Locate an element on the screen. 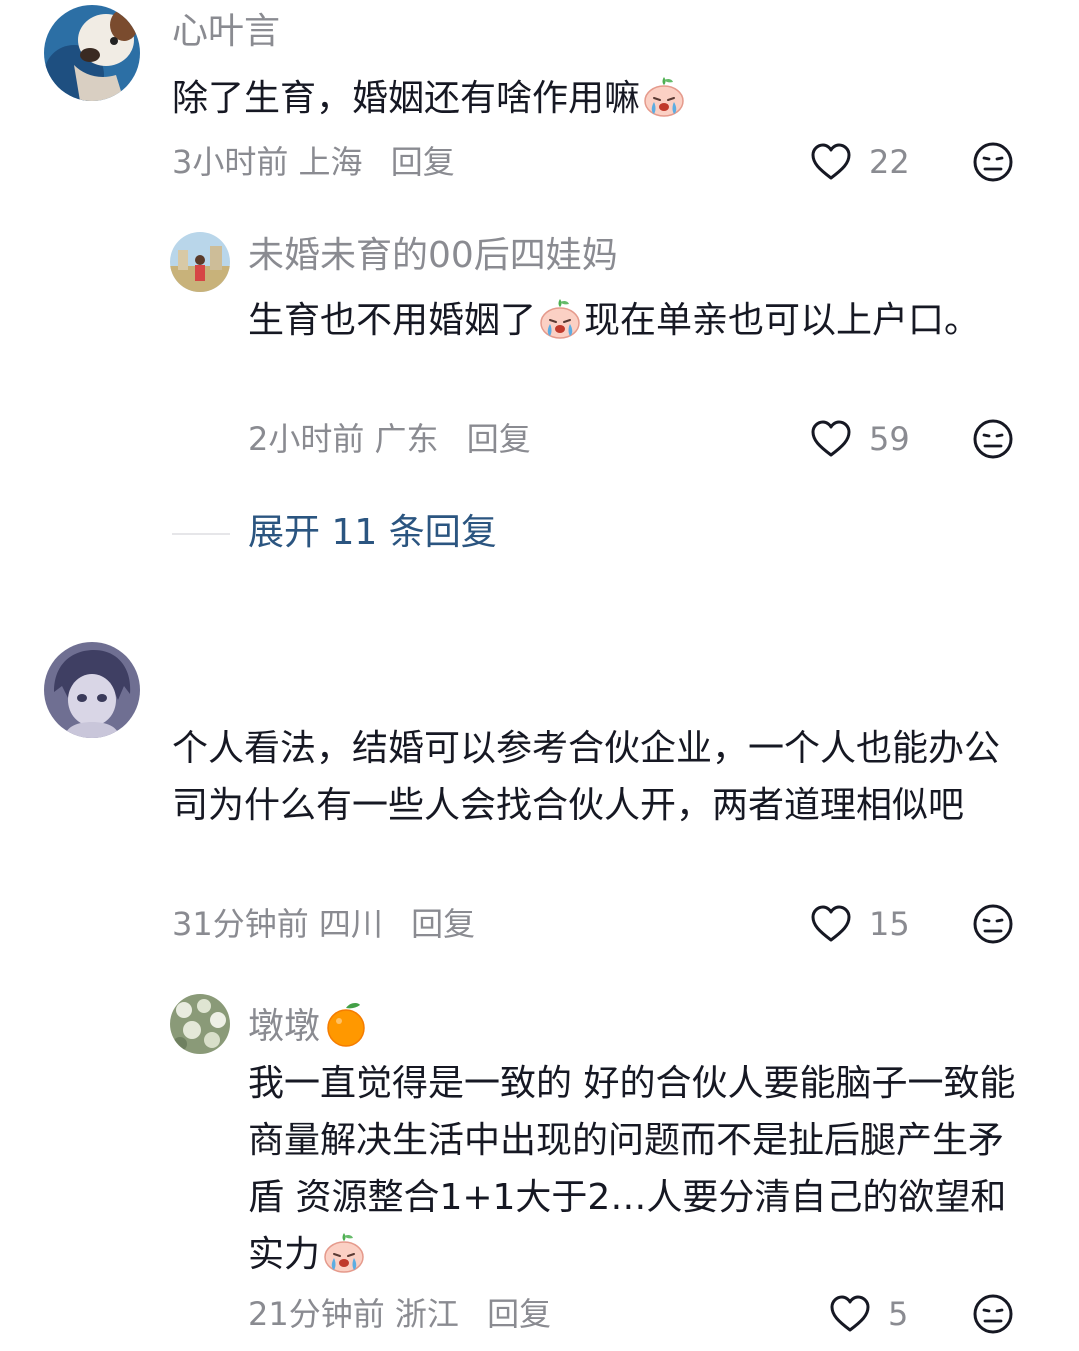 This screenshot has height=1351, width=1079. like-count: 5 is located at coordinates (898, 1314).